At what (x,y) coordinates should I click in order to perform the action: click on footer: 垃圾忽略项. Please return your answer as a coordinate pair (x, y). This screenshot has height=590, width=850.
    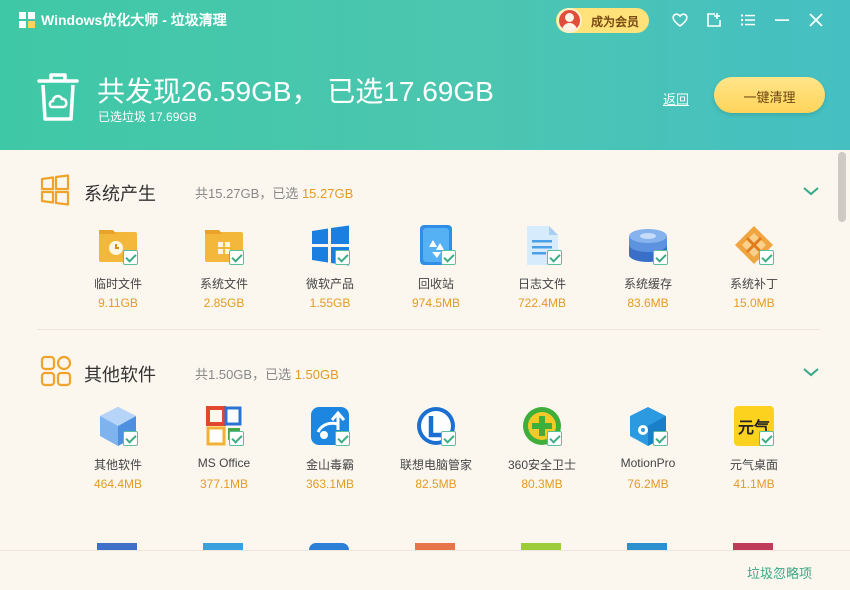
    Looking at the image, I should click on (425, 570).